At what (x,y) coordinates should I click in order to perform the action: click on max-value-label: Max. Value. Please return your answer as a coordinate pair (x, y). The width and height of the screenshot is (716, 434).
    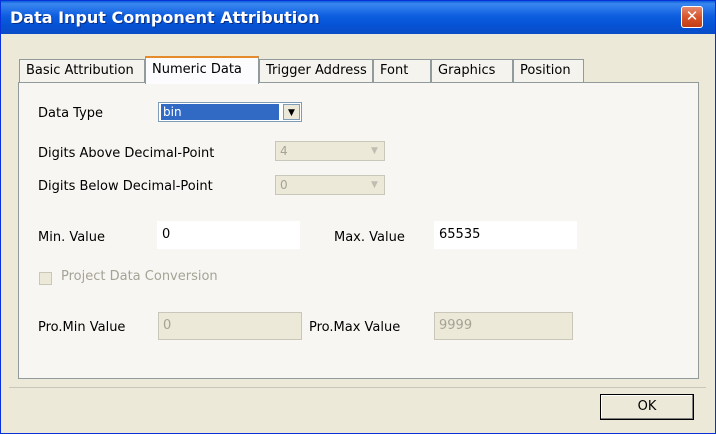
    Looking at the image, I should click on (369, 237).